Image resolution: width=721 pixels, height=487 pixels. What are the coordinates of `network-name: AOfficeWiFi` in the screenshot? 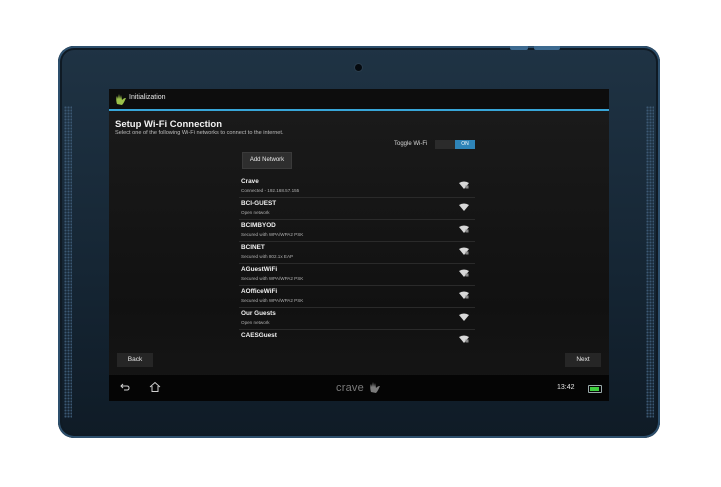 It's located at (259, 291).